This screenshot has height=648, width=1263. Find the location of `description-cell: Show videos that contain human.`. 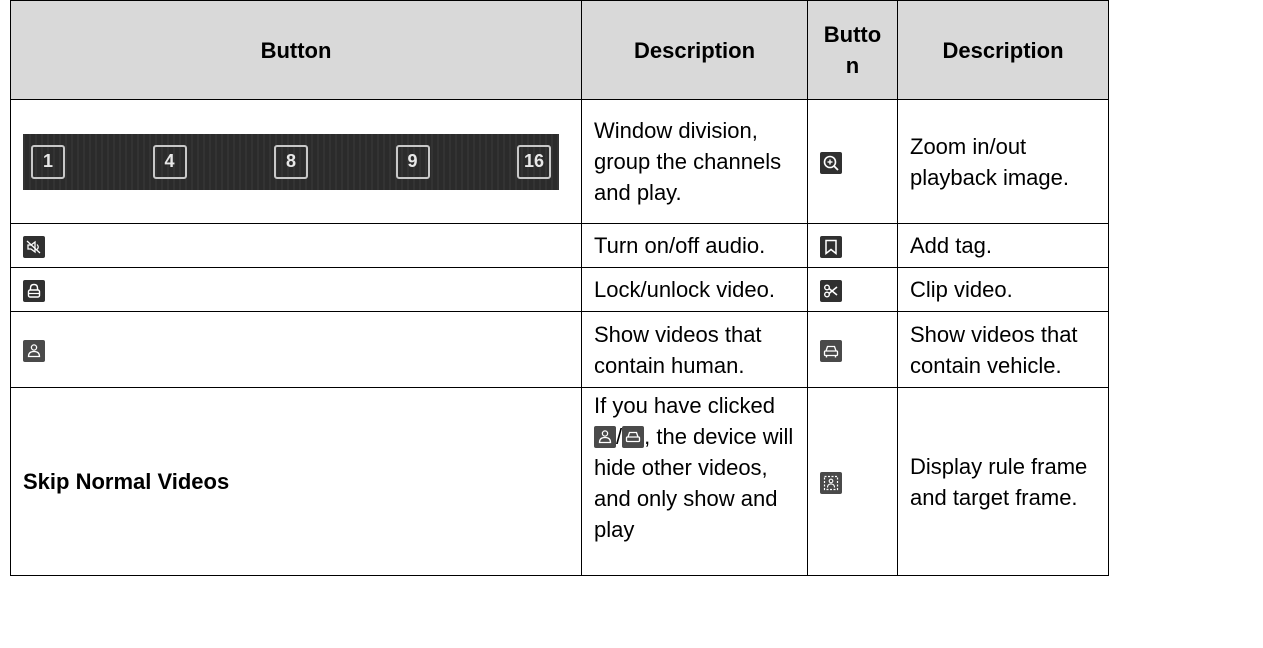

description-cell: Show videos that contain human. is located at coordinates (694, 349).